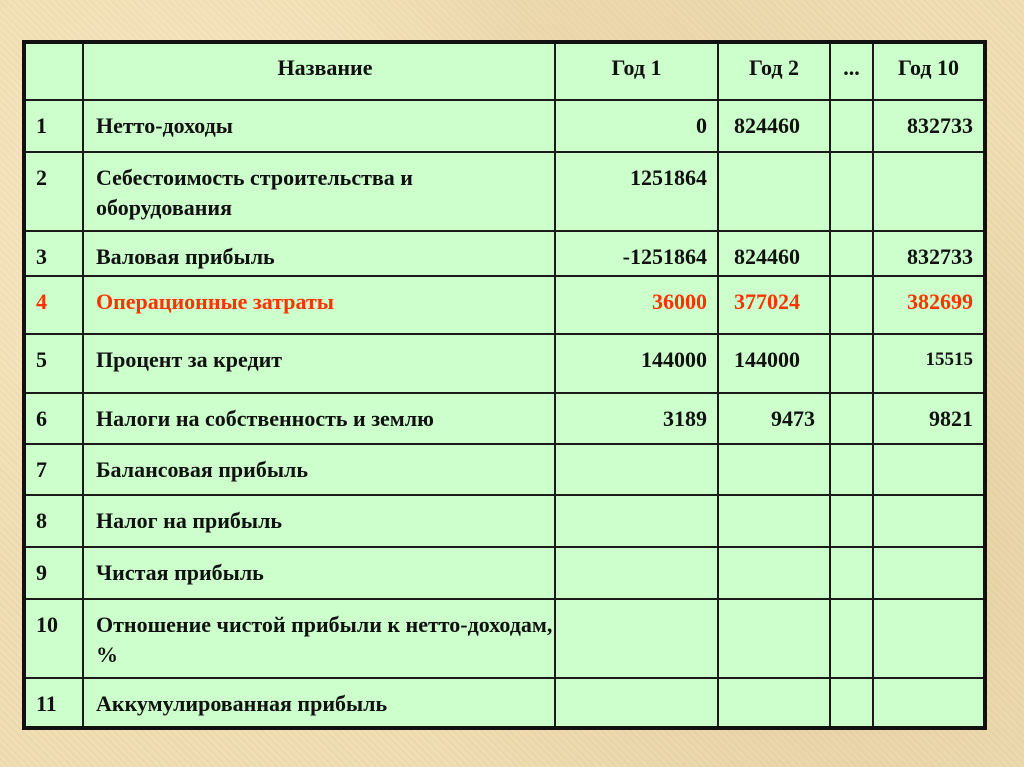 Image resolution: width=1024 pixels, height=767 pixels. What do you see at coordinates (53, 126) in the screenshot?
I see `row-num: 1` at bounding box center [53, 126].